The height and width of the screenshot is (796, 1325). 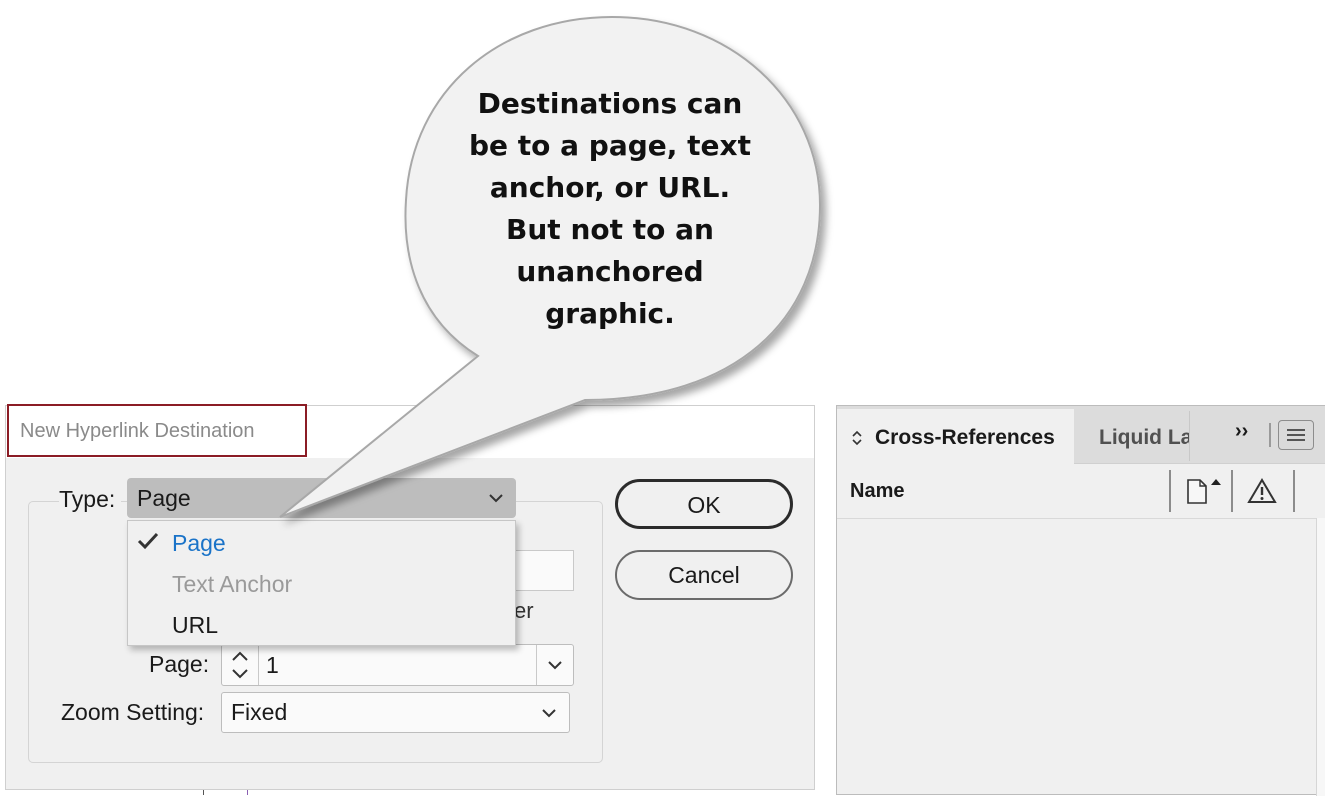 I want to click on new-page-icon, so click(x=1206, y=491).